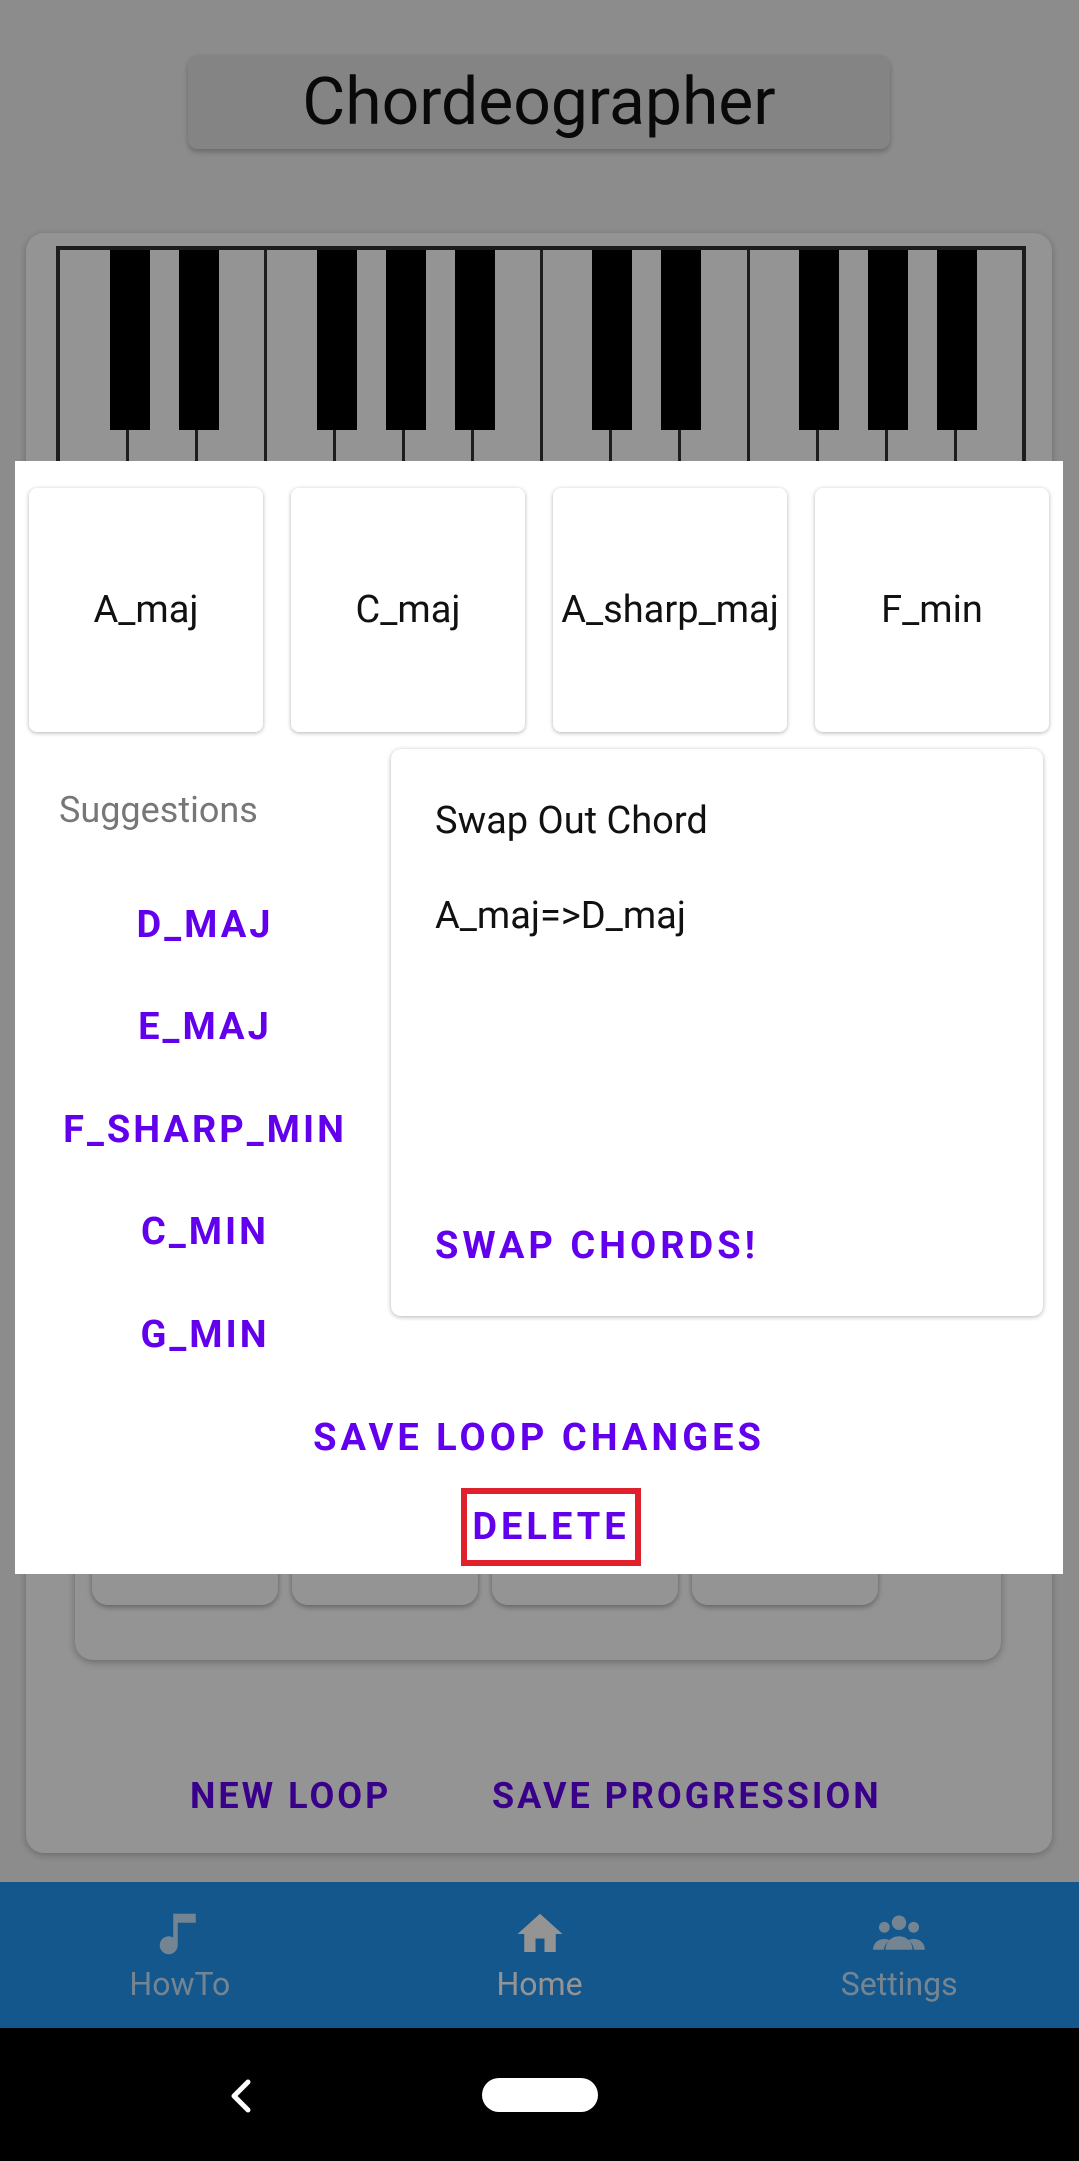  Describe the element at coordinates (551, 1527) in the screenshot. I see `delete-button: DELETE` at that location.